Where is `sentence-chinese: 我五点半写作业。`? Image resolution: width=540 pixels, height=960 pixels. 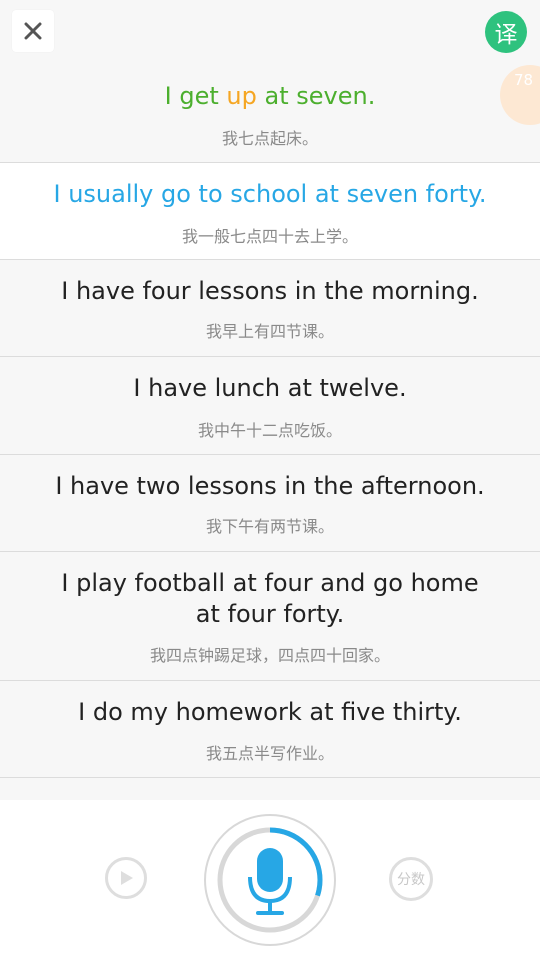
sentence-chinese: 我五点半写作业。 is located at coordinates (269, 753).